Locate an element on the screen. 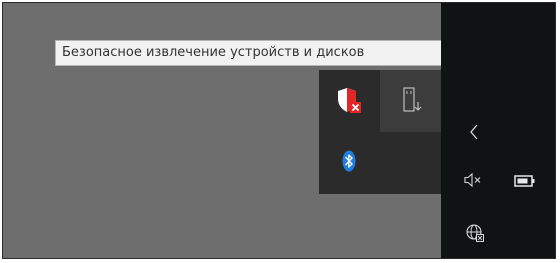 The width and height of the screenshot is (560, 263). battery-icon is located at coordinates (525, 181).